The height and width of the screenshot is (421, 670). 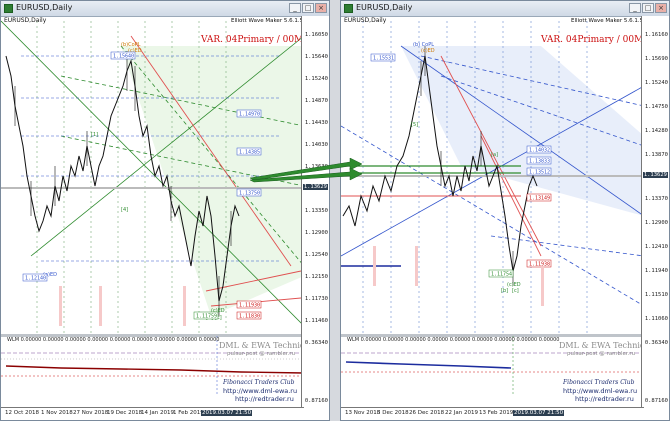 What do you see at coordinates (365, 20) in the screenshot?
I see `right-chart-label: EURUSD,Daily` at bounding box center [365, 20].